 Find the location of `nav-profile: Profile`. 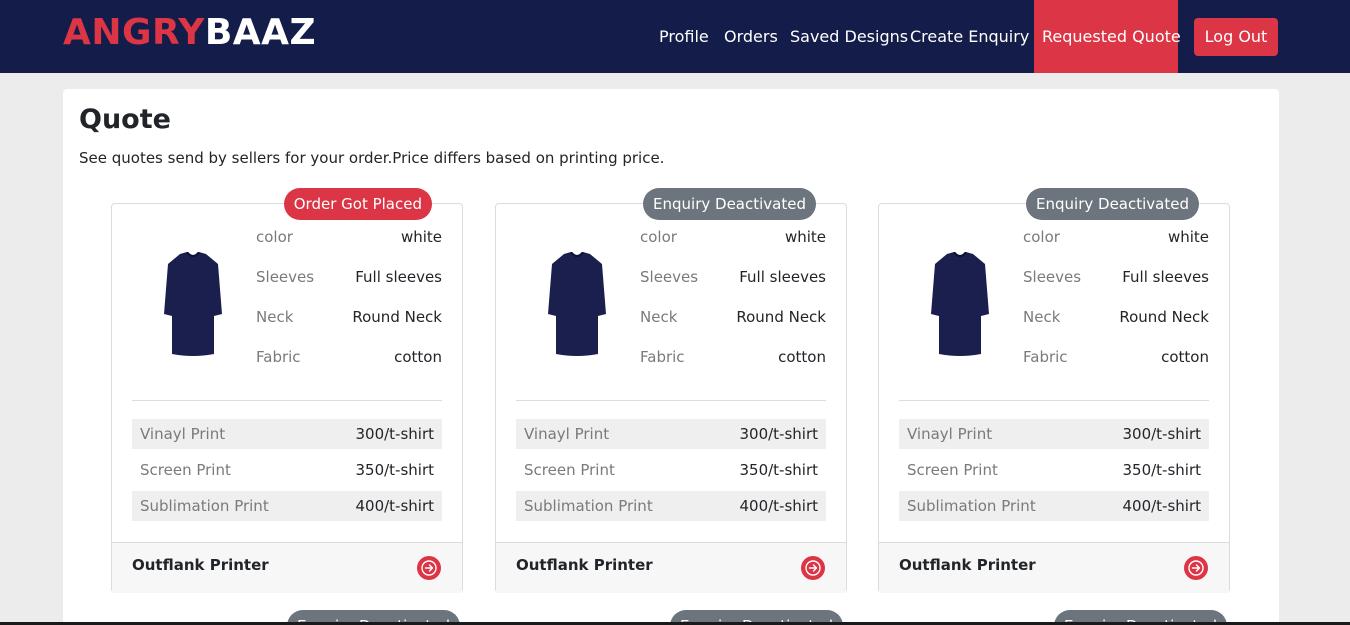

nav-profile: Profile is located at coordinates (684, 36).